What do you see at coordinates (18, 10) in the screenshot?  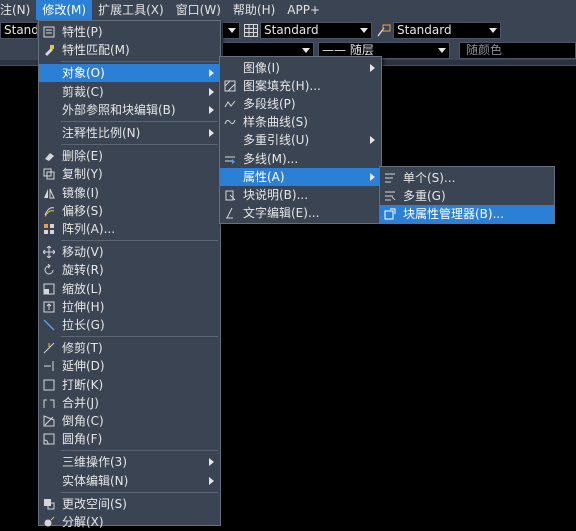 I see `menubar-annotate: 注(N)` at bounding box center [18, 10].